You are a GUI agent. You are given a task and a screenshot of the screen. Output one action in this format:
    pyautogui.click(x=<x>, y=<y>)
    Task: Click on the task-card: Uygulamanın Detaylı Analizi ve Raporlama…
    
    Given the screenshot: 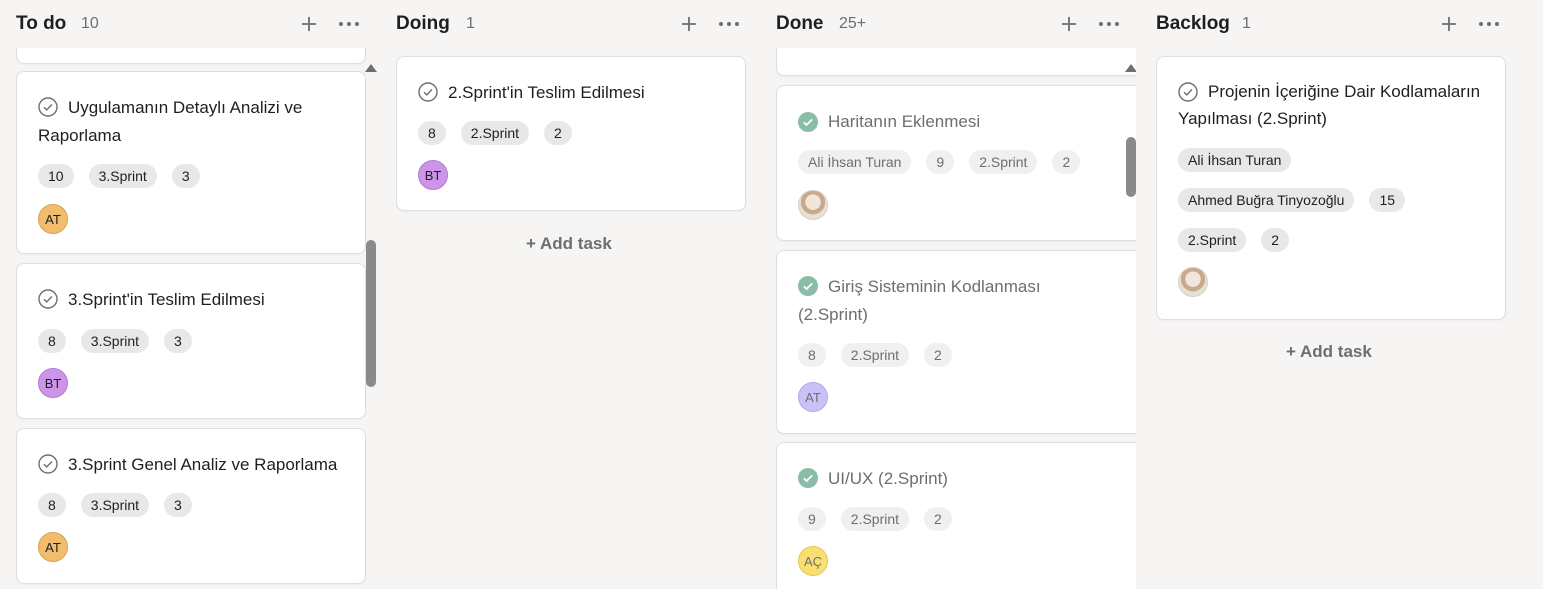 What is the action you would take?
    pyautogui.click(x=191, y=162)
    